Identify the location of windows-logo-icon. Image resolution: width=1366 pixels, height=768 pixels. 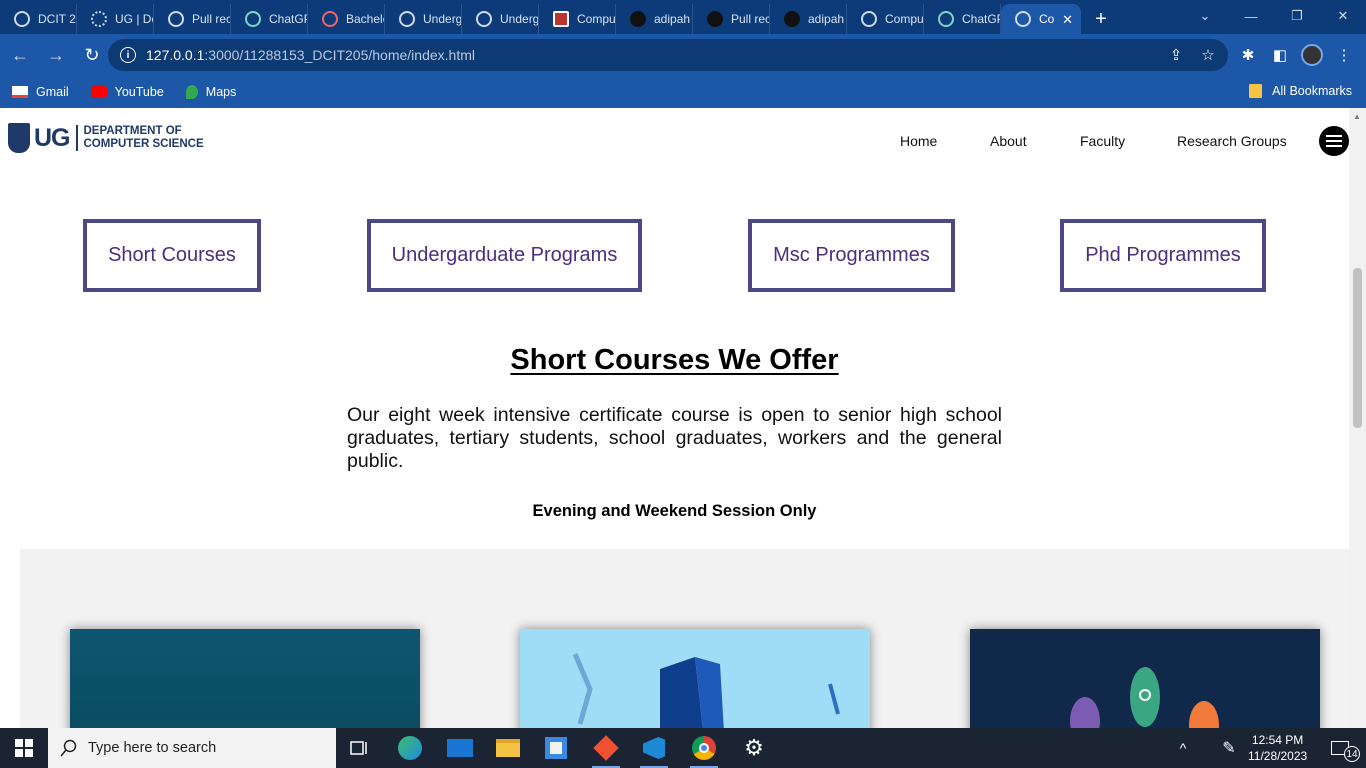
(24, 748).